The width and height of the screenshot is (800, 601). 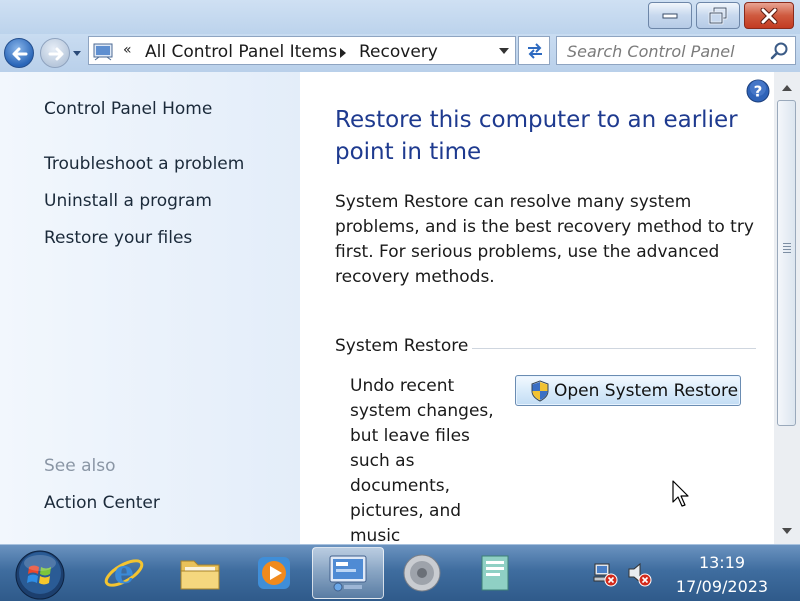 What do you see at coordinates (144, 164) in the screenshot?
I see `troubleshoot-link: Troubleshoot a problem` at bounding box center [144, 164].